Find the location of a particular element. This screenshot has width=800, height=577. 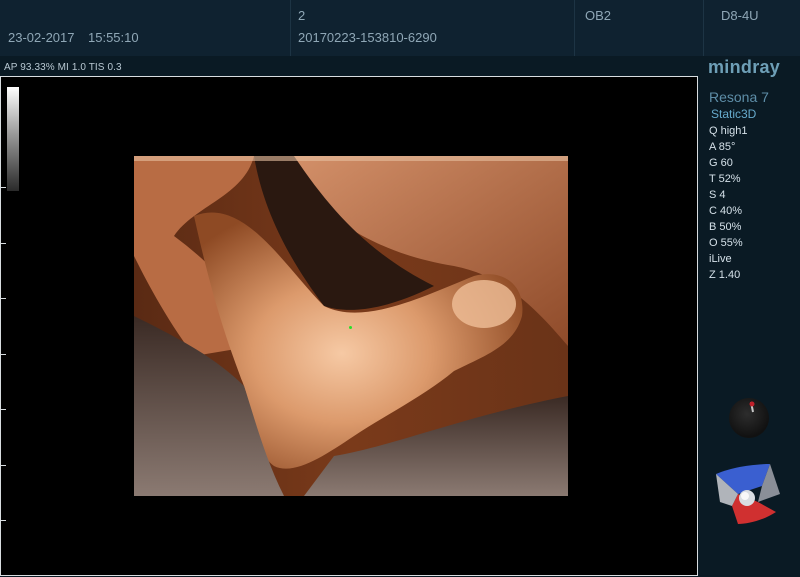

cursor-marker is located at coordinates (350, 327).